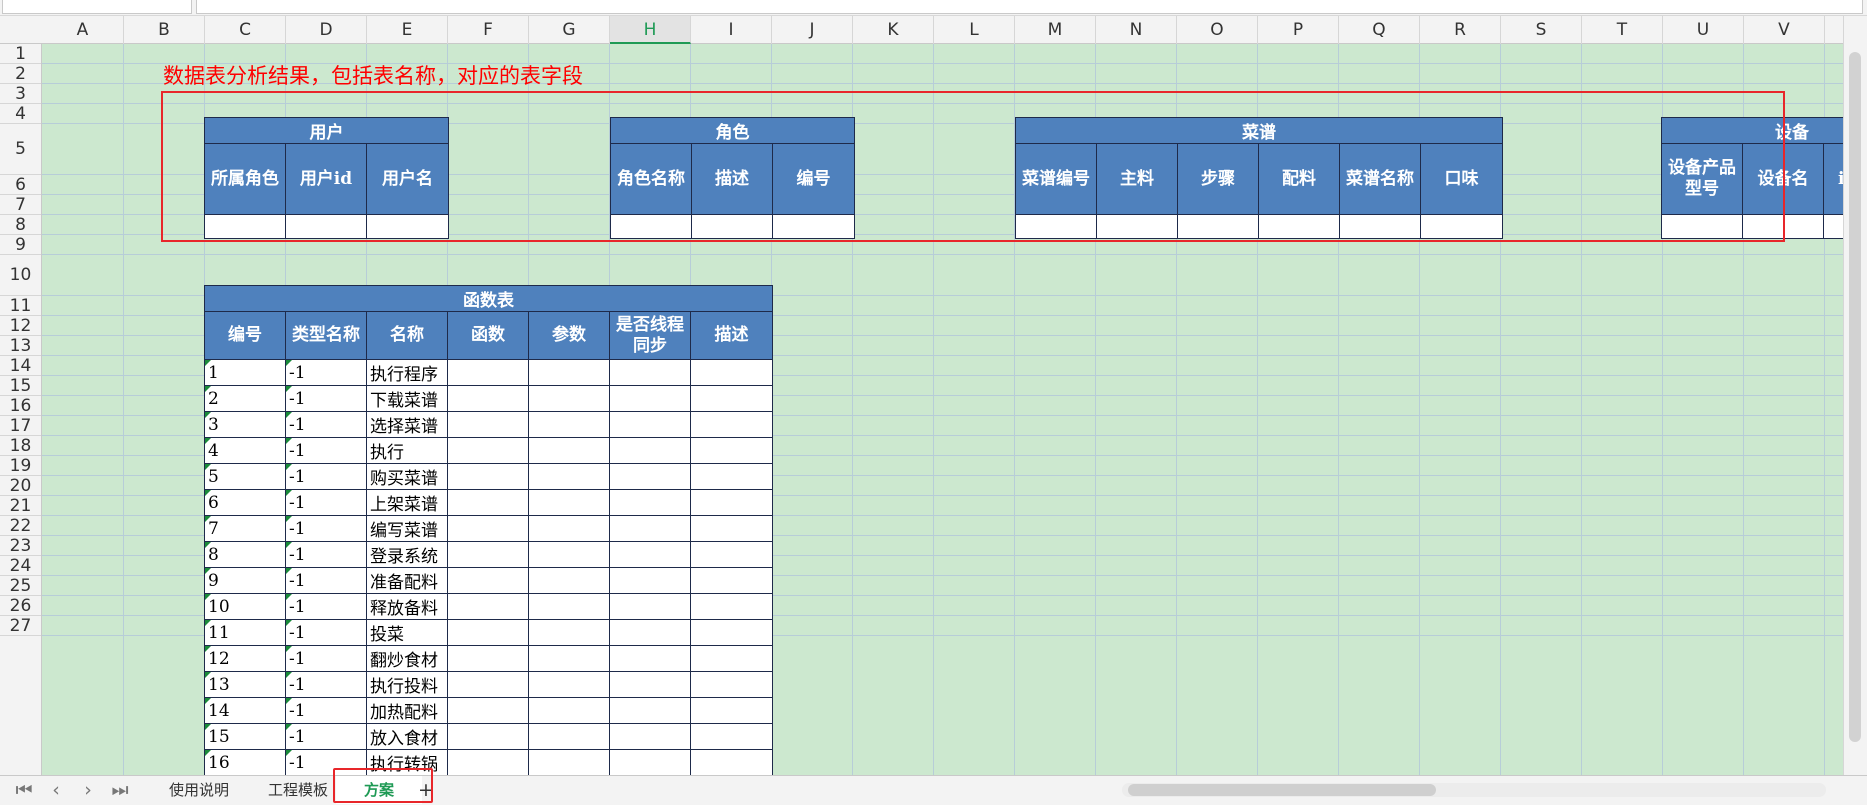 The image size is (1867, 805). Describe the element at coordinates (1855, 397) in the screenshot. I see `vertical-scroll-thumb` at that location.